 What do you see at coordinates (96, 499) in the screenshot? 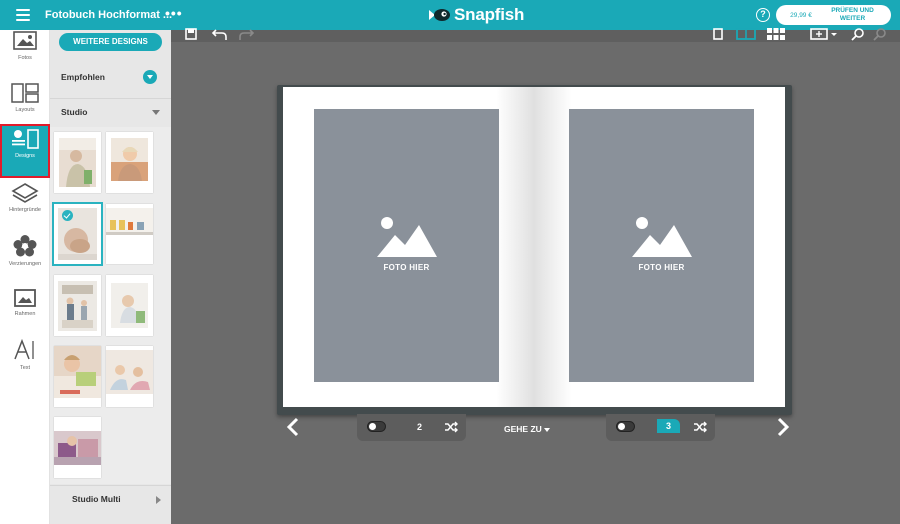
I see `accordion-label: Studio Multi` at bounding box center [96, 499].